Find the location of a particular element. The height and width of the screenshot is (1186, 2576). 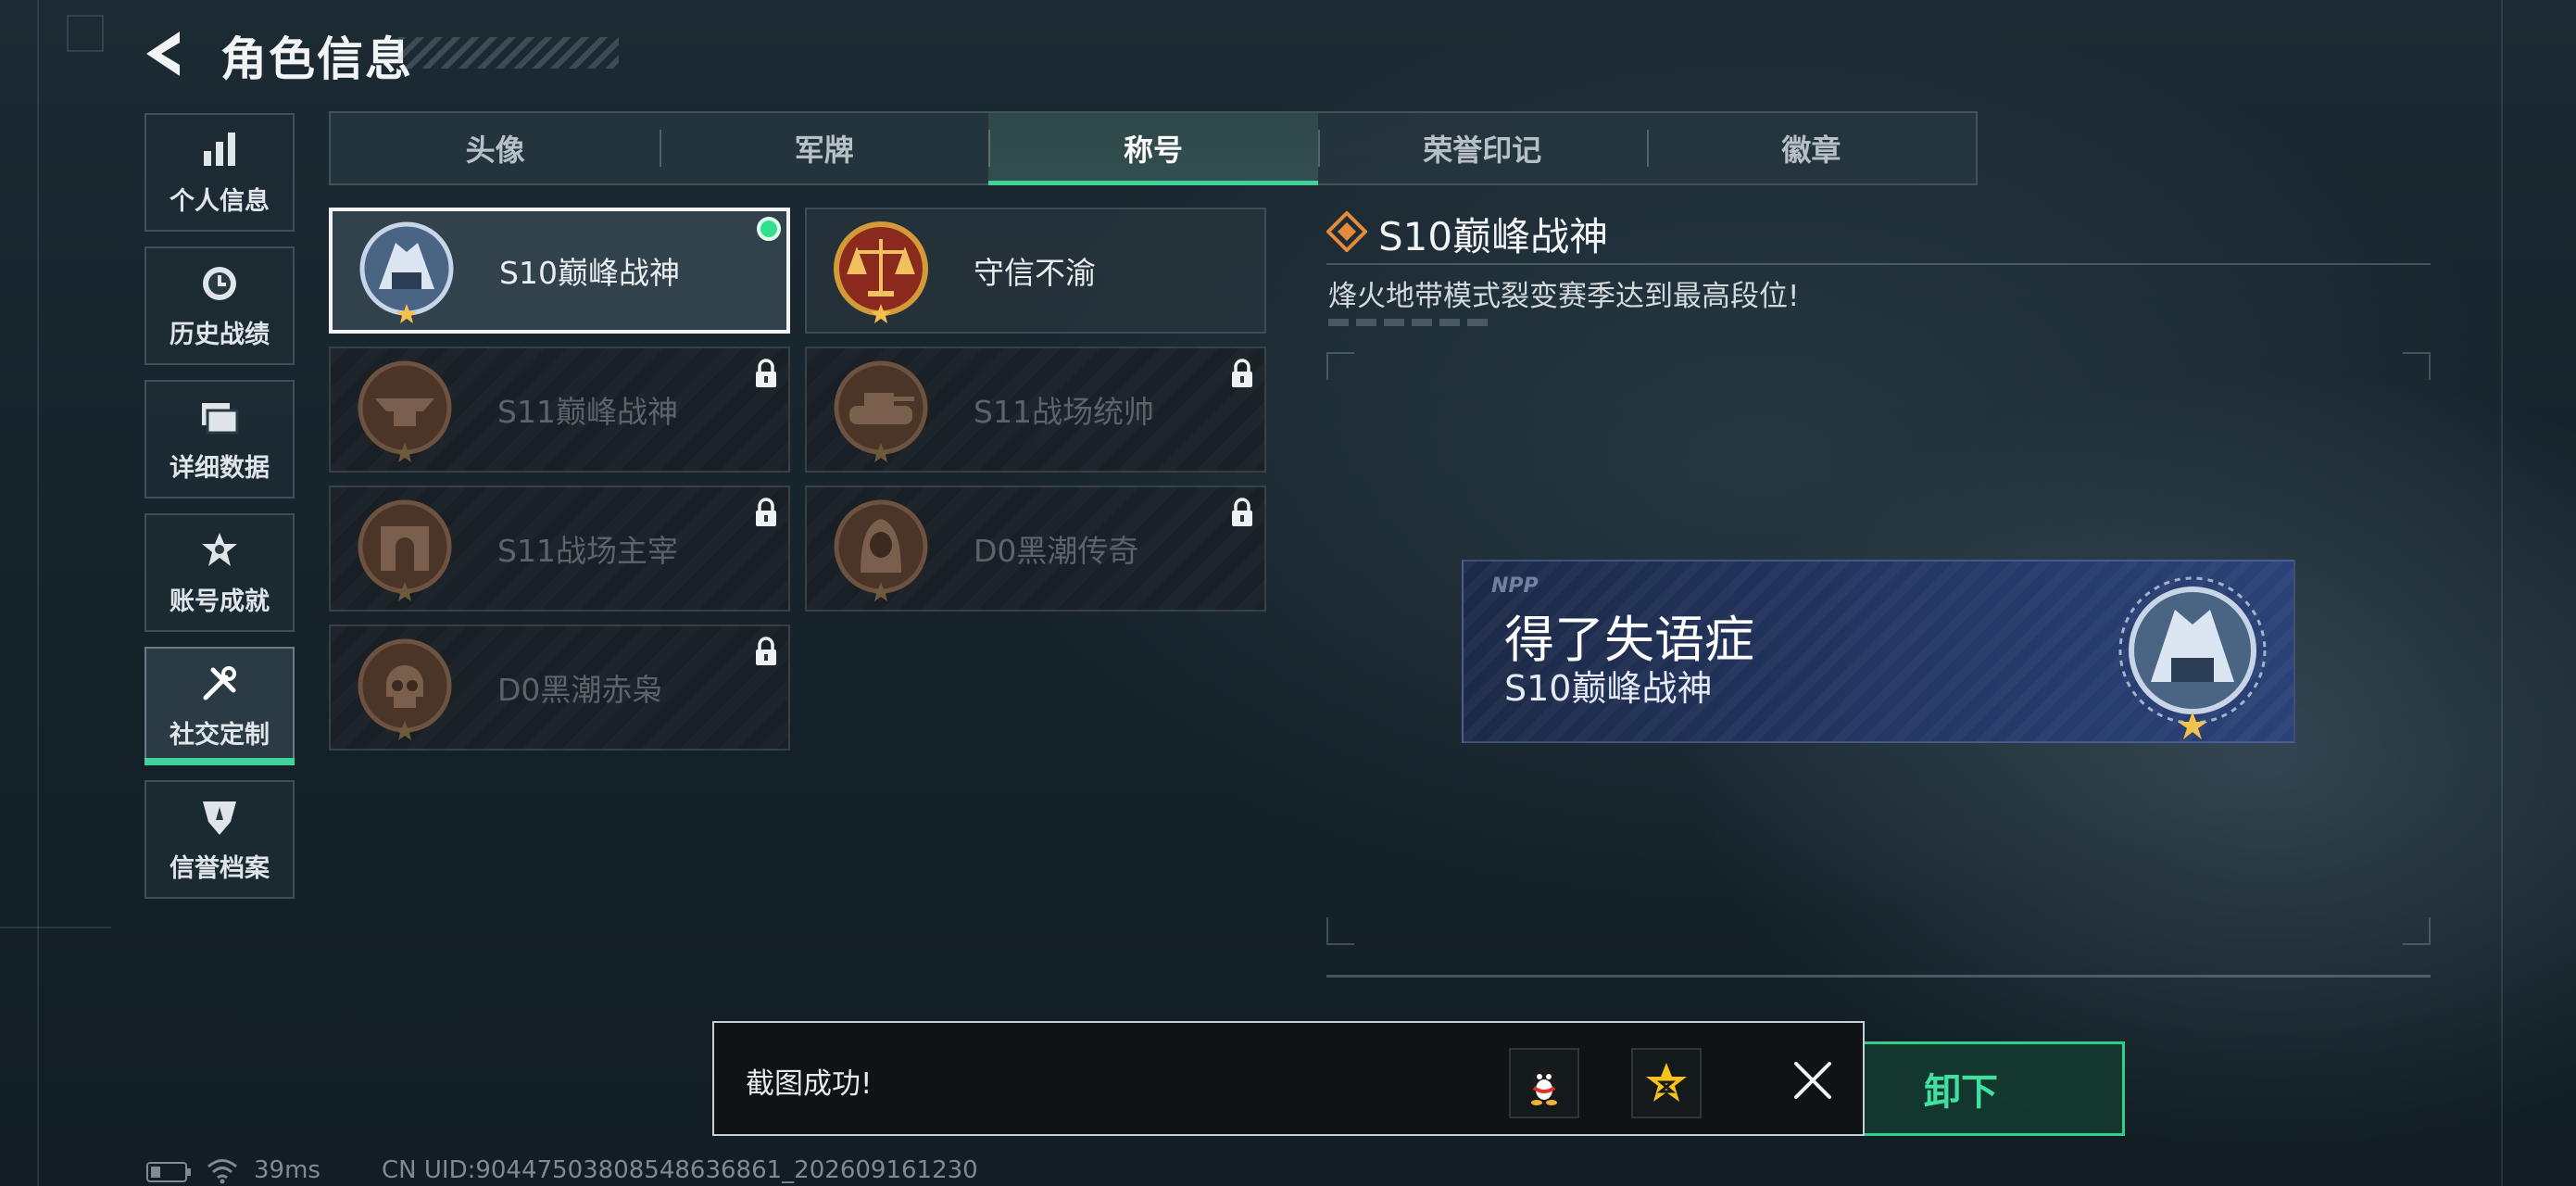

share-qq-button is located at coordinates (1544, 1083).